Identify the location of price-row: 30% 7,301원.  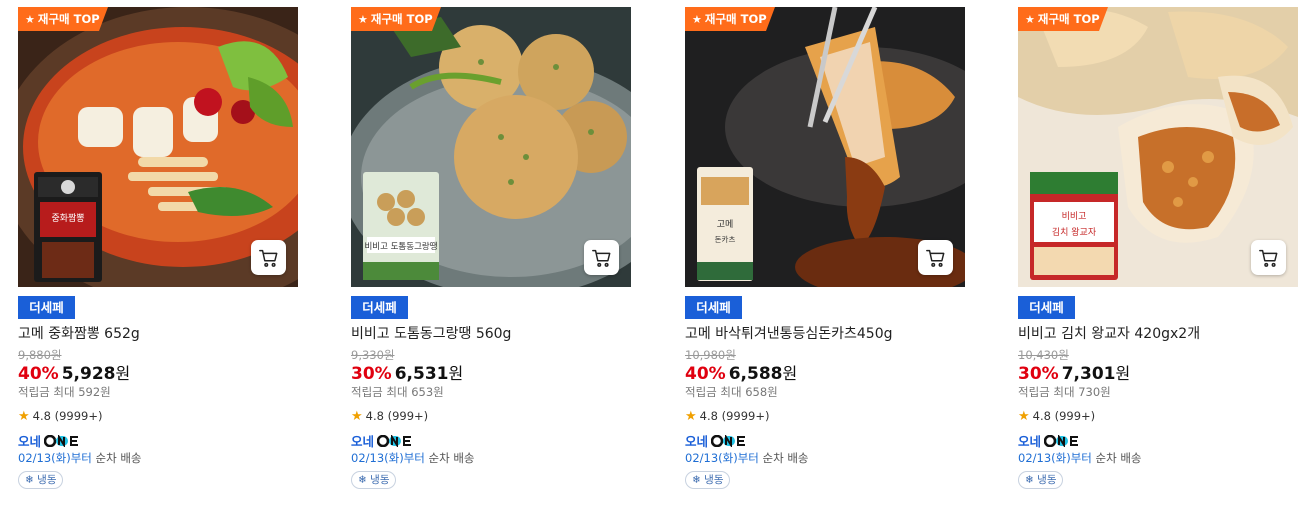
(1158, 374).